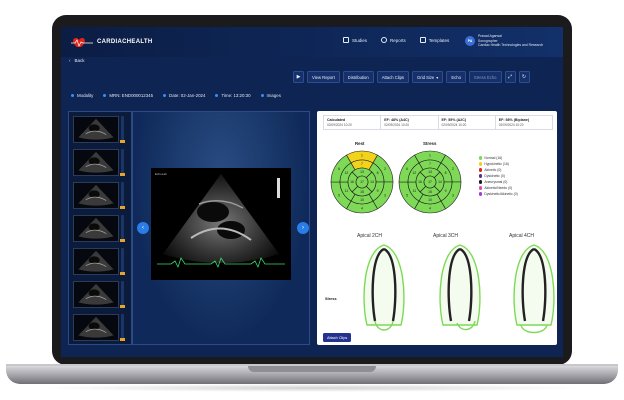 Image resolution: width=624 pixels, height=400 pixels. Describe the element at coordinates (456, 77) in the screenshot. I see `echo-tab: Echo` at that location.